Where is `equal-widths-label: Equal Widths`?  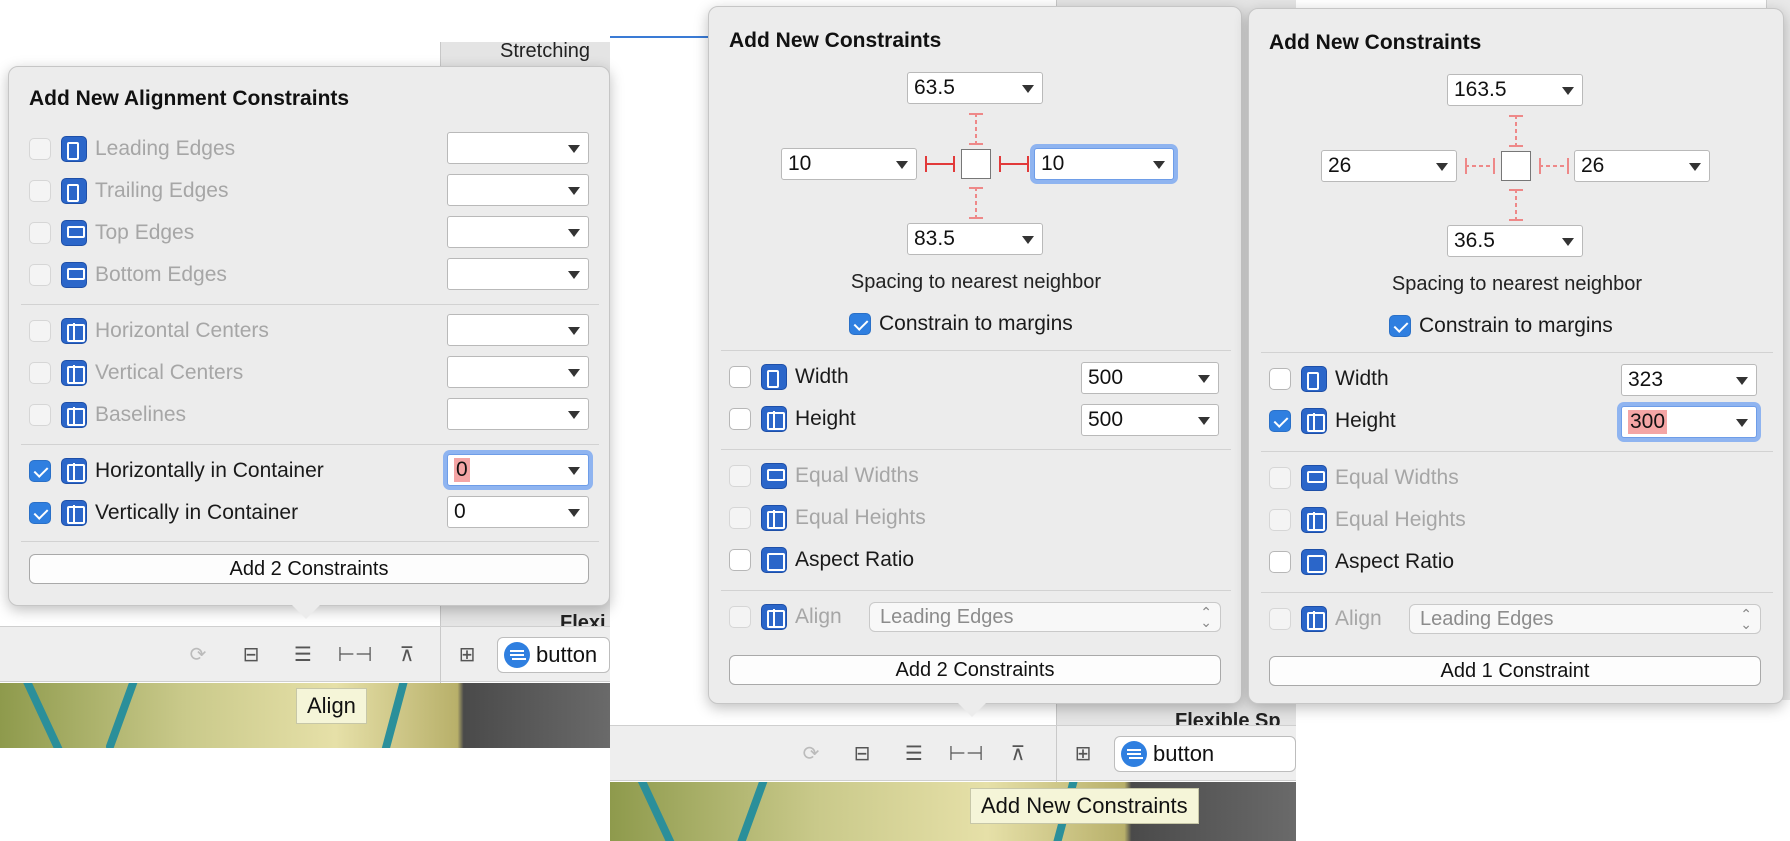 equal-widths-label: Equal Widths is located at coordinates (857, 475).